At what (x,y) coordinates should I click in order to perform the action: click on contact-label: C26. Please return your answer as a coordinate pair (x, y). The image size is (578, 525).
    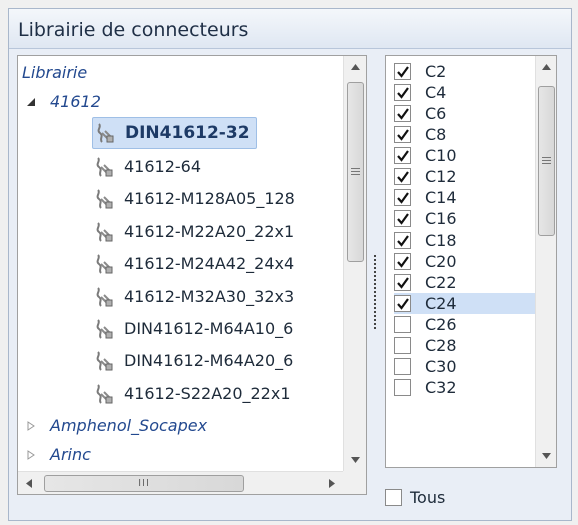
    Looking at the image, I should click on (441, 324).